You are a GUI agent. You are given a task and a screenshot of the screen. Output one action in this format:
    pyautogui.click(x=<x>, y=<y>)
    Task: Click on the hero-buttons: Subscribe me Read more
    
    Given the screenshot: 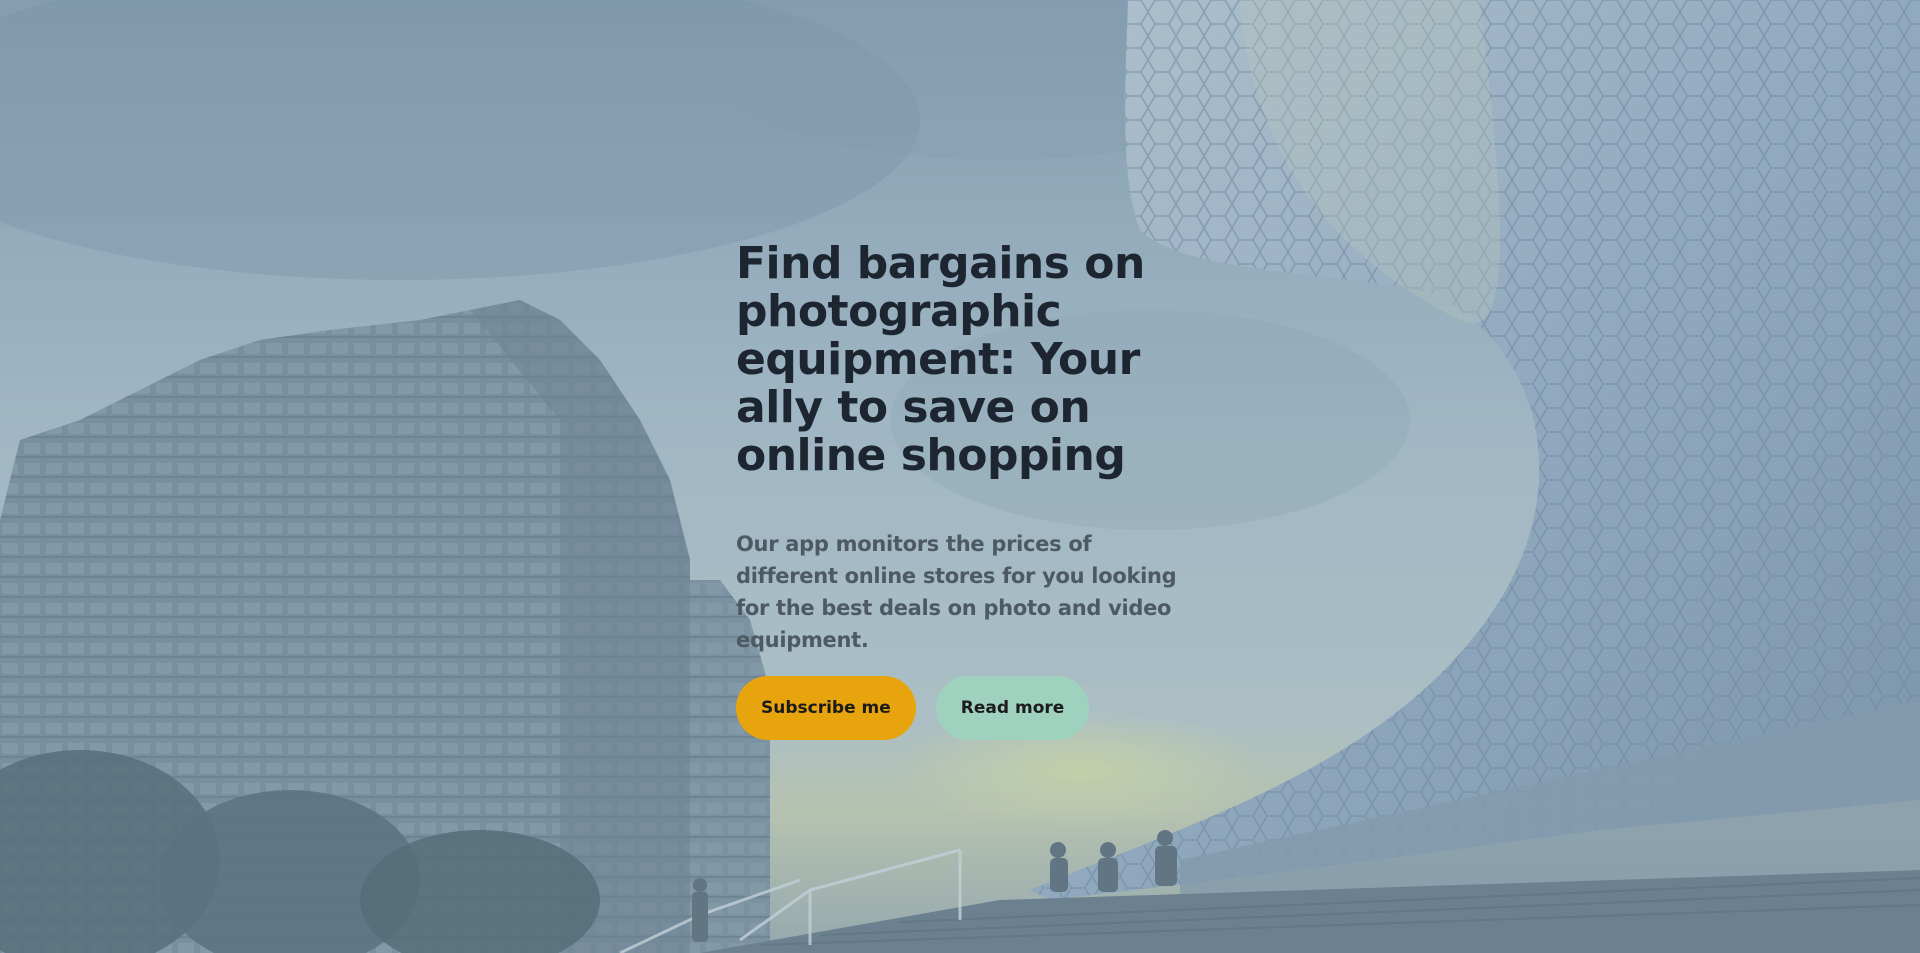 What is the action you would take?
    pyautogui.click(x=966, y=708)
    